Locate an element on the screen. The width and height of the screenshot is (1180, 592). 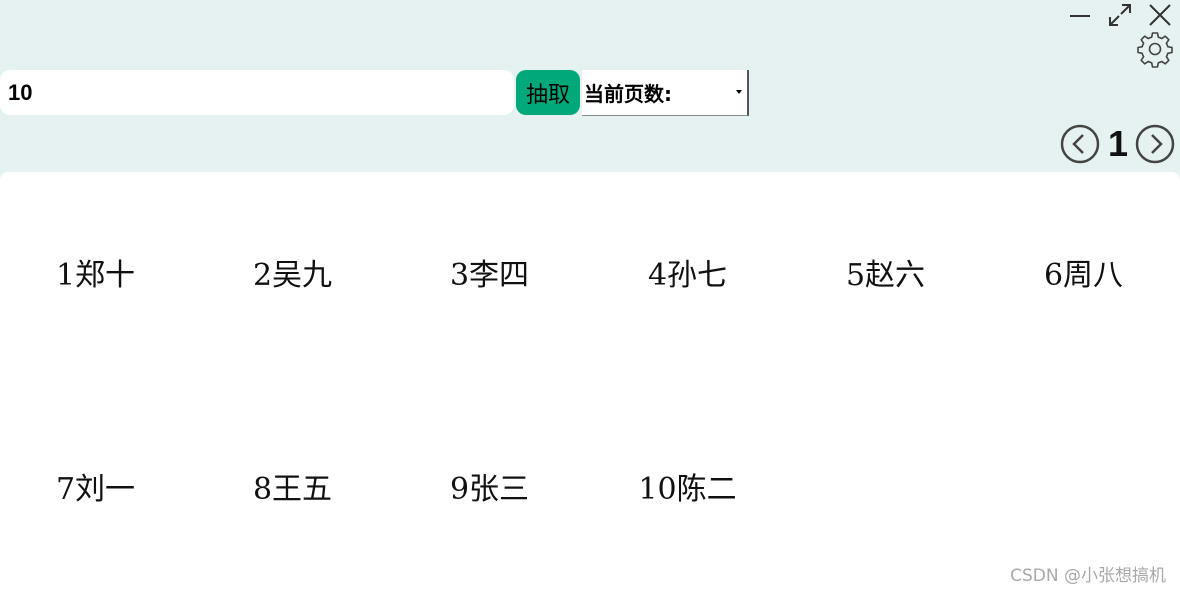
result-item: 6周八 is located at coordinates (1083, 275).